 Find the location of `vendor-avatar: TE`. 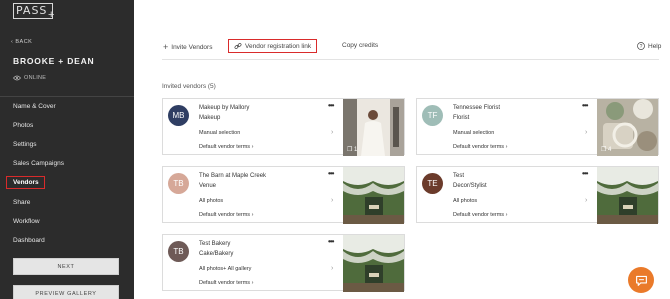

vendor-avatar: TE is located at coordinates (432, 183).